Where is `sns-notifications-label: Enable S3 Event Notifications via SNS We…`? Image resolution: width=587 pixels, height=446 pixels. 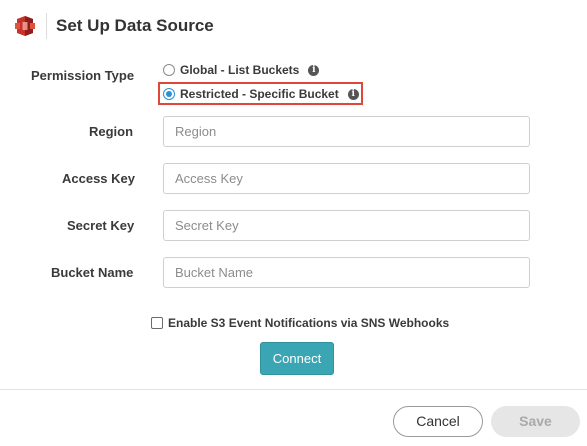
sns-notifications-label: Enable S3 Event Notifications via SNS We… is located at coordinates (309, 323).